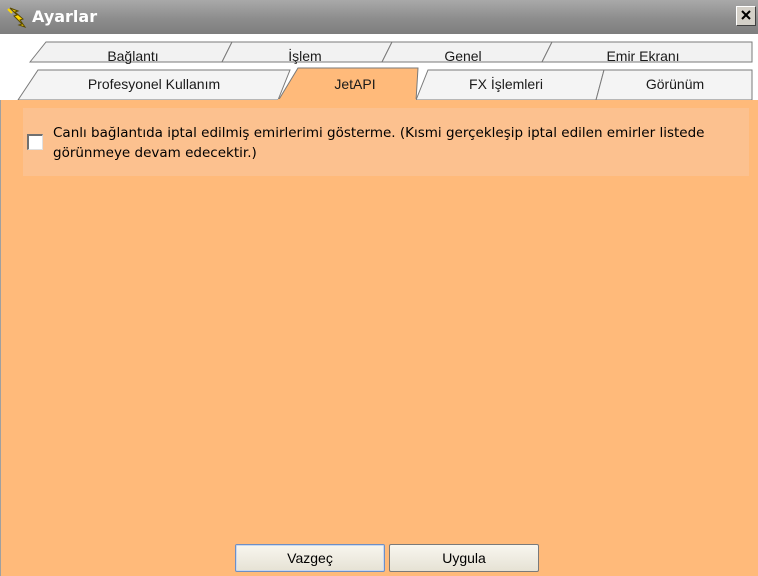 The width and height of the screenshot is (758, 576). I want to click on cancel-button: Vazgeç, so click(310, 558).